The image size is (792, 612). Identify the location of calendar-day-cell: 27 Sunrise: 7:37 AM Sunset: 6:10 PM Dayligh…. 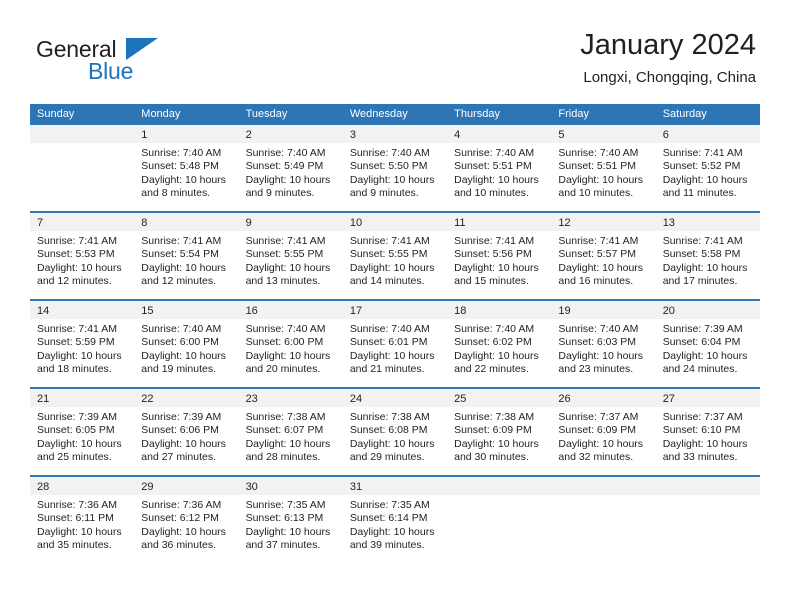
(707, 432).